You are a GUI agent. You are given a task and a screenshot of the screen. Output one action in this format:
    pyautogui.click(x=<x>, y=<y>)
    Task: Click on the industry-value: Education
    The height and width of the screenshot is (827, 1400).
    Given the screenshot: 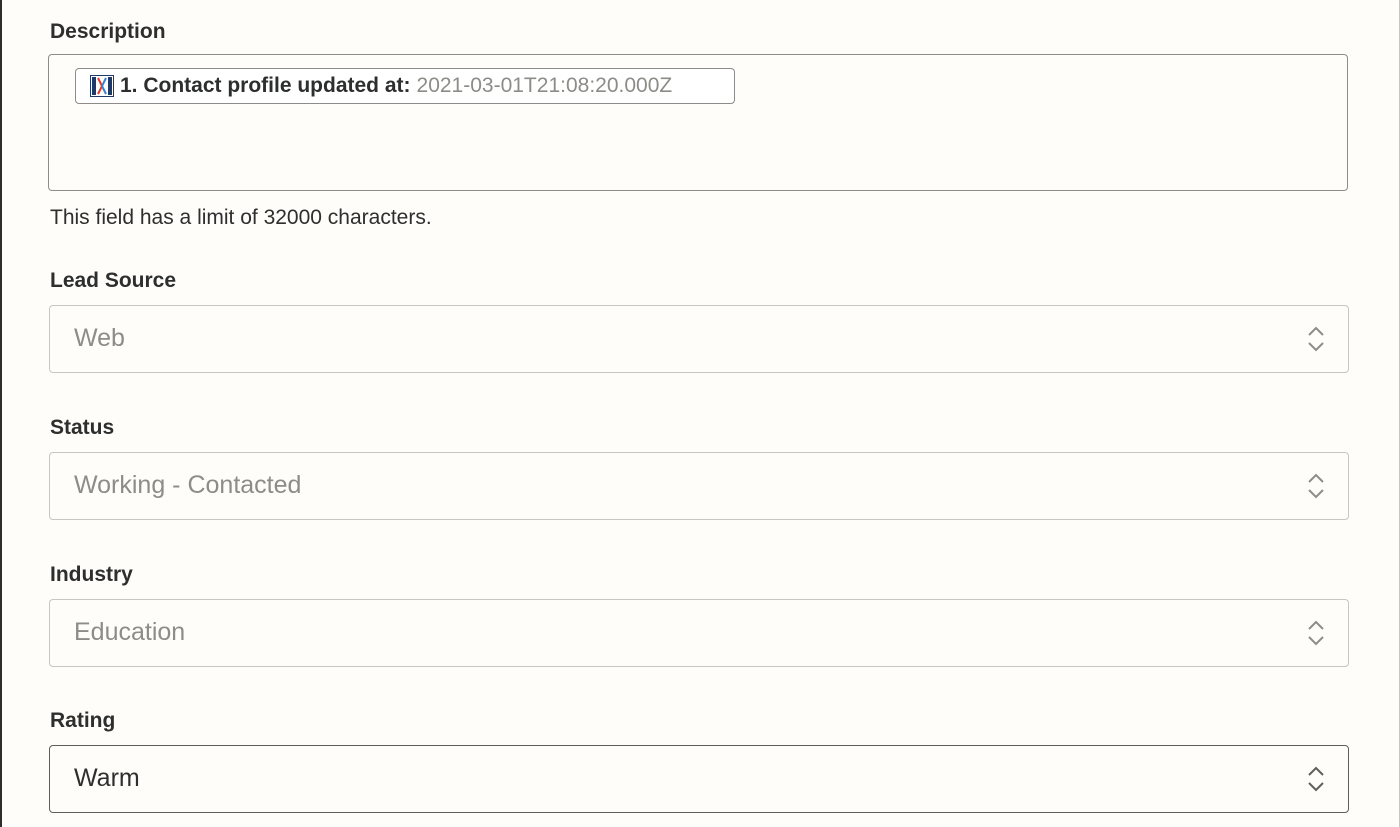 What is the action you would take?
    pyautogui.click(x=130, y=632)
    